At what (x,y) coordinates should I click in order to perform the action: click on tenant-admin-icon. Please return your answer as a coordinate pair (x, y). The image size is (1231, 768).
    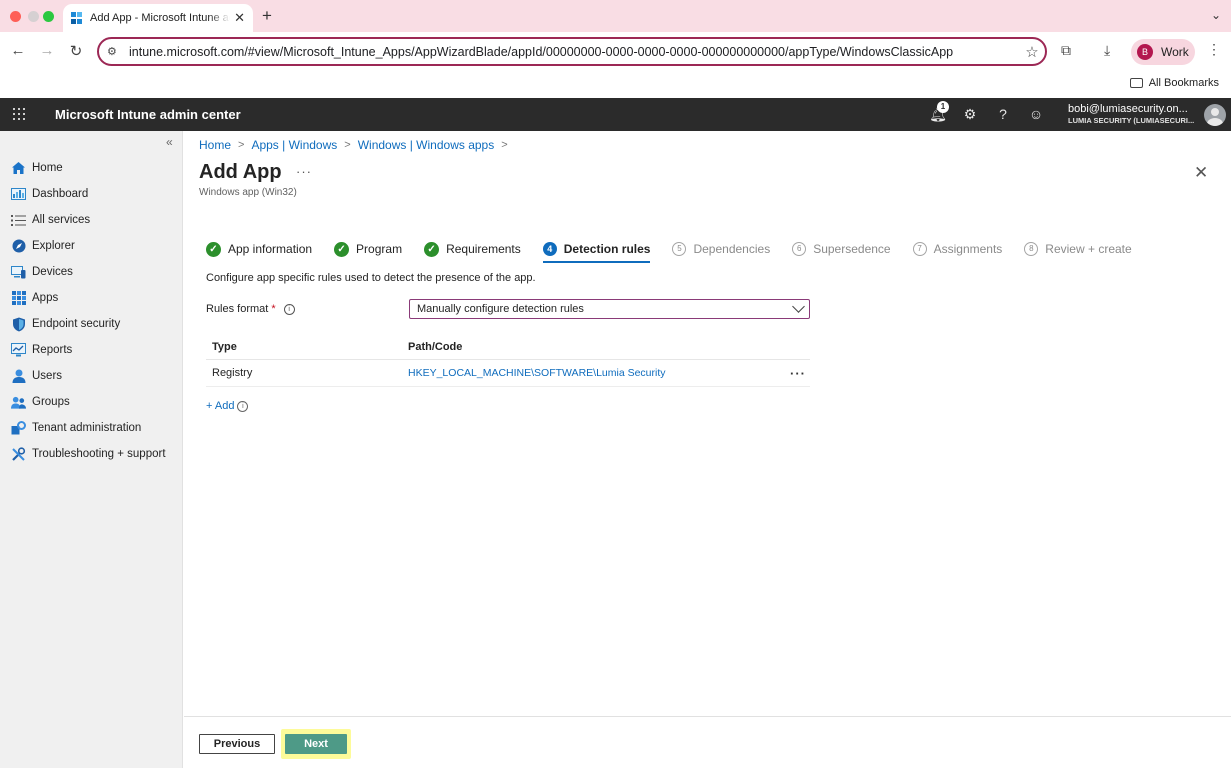
    Looking at the image, I should click on (18, 428).